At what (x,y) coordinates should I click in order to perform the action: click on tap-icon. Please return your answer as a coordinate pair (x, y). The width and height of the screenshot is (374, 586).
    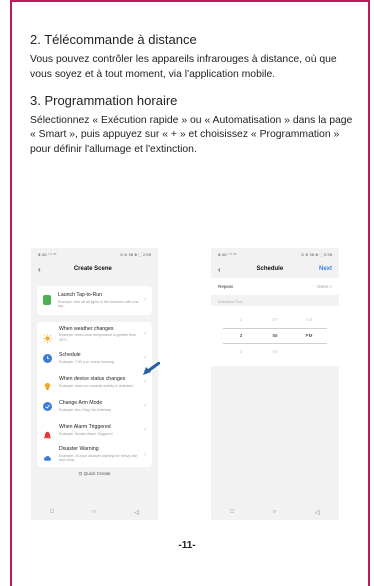
    Looking at the image, I should click on (47, 300).